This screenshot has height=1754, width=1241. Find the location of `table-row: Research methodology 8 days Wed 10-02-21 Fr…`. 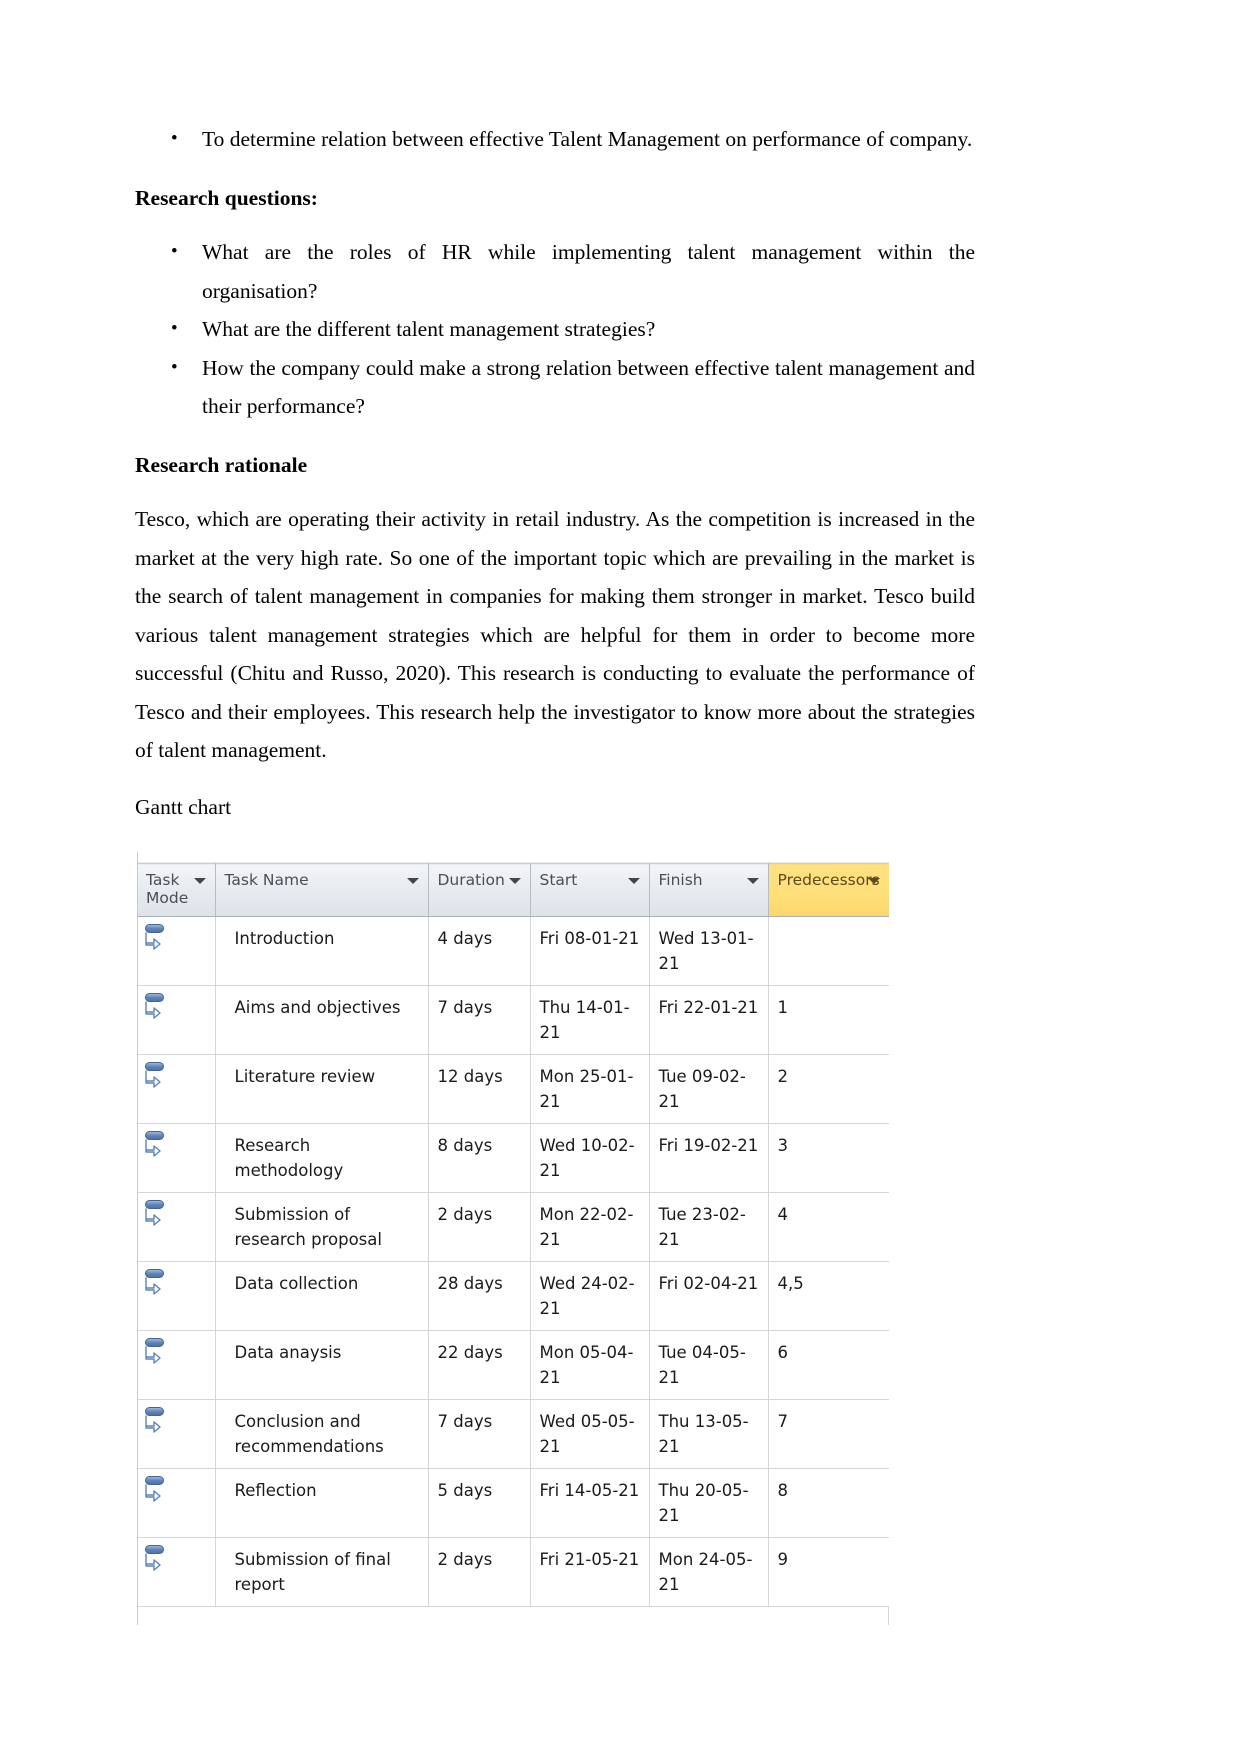

table-row: Research methodology 8 days Wed 10-02-21 Fr… is located at coordinates (513, 1158).